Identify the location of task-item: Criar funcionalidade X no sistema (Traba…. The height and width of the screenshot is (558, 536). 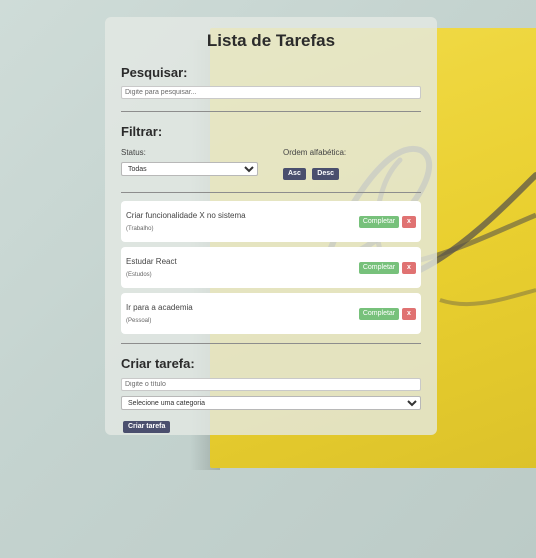
(271, 221).